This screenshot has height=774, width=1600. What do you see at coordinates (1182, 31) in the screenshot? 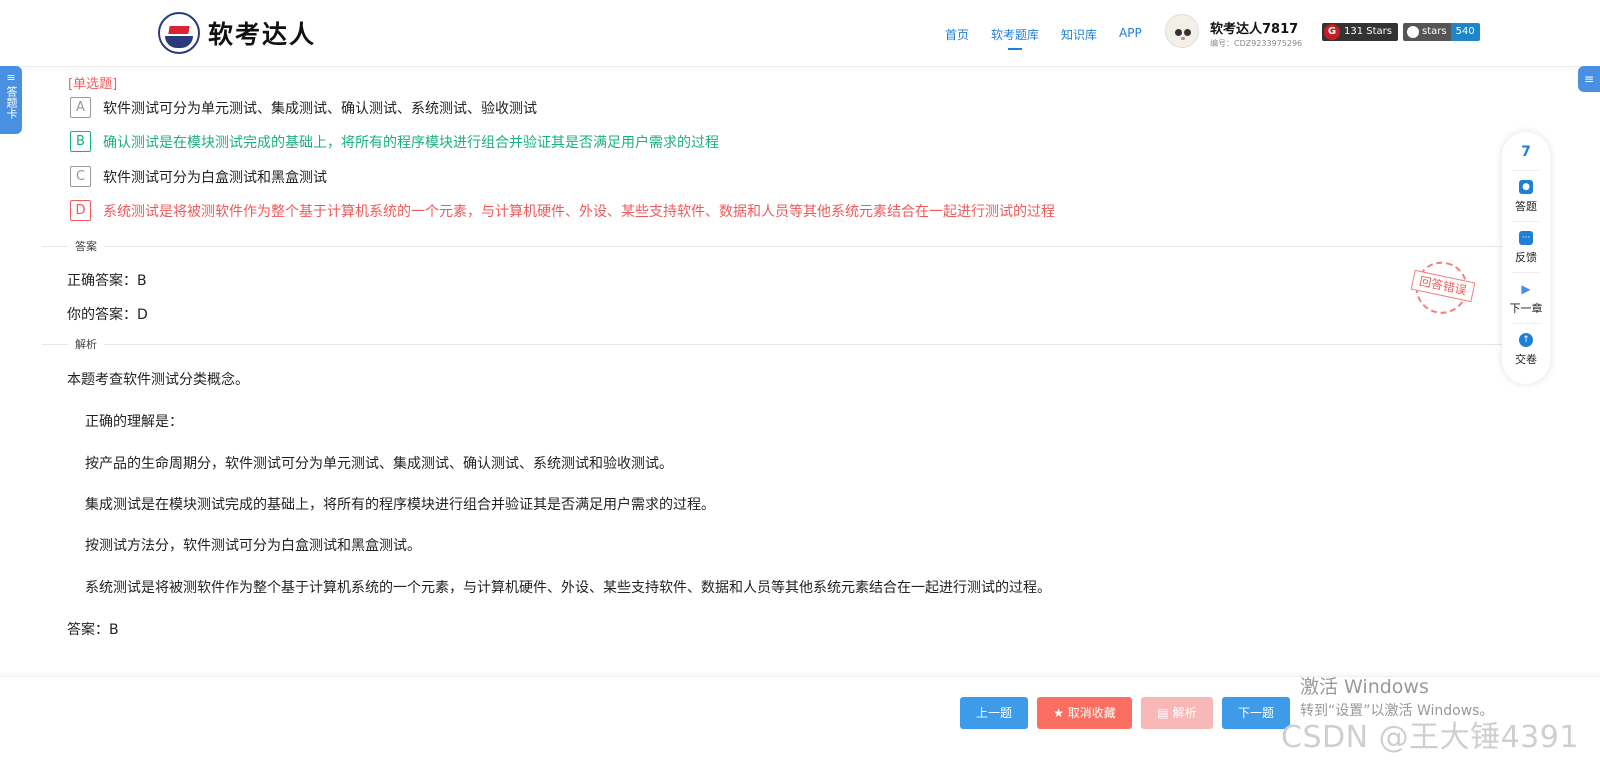
I see `user-avatar` at bounding box center [1182, 31].